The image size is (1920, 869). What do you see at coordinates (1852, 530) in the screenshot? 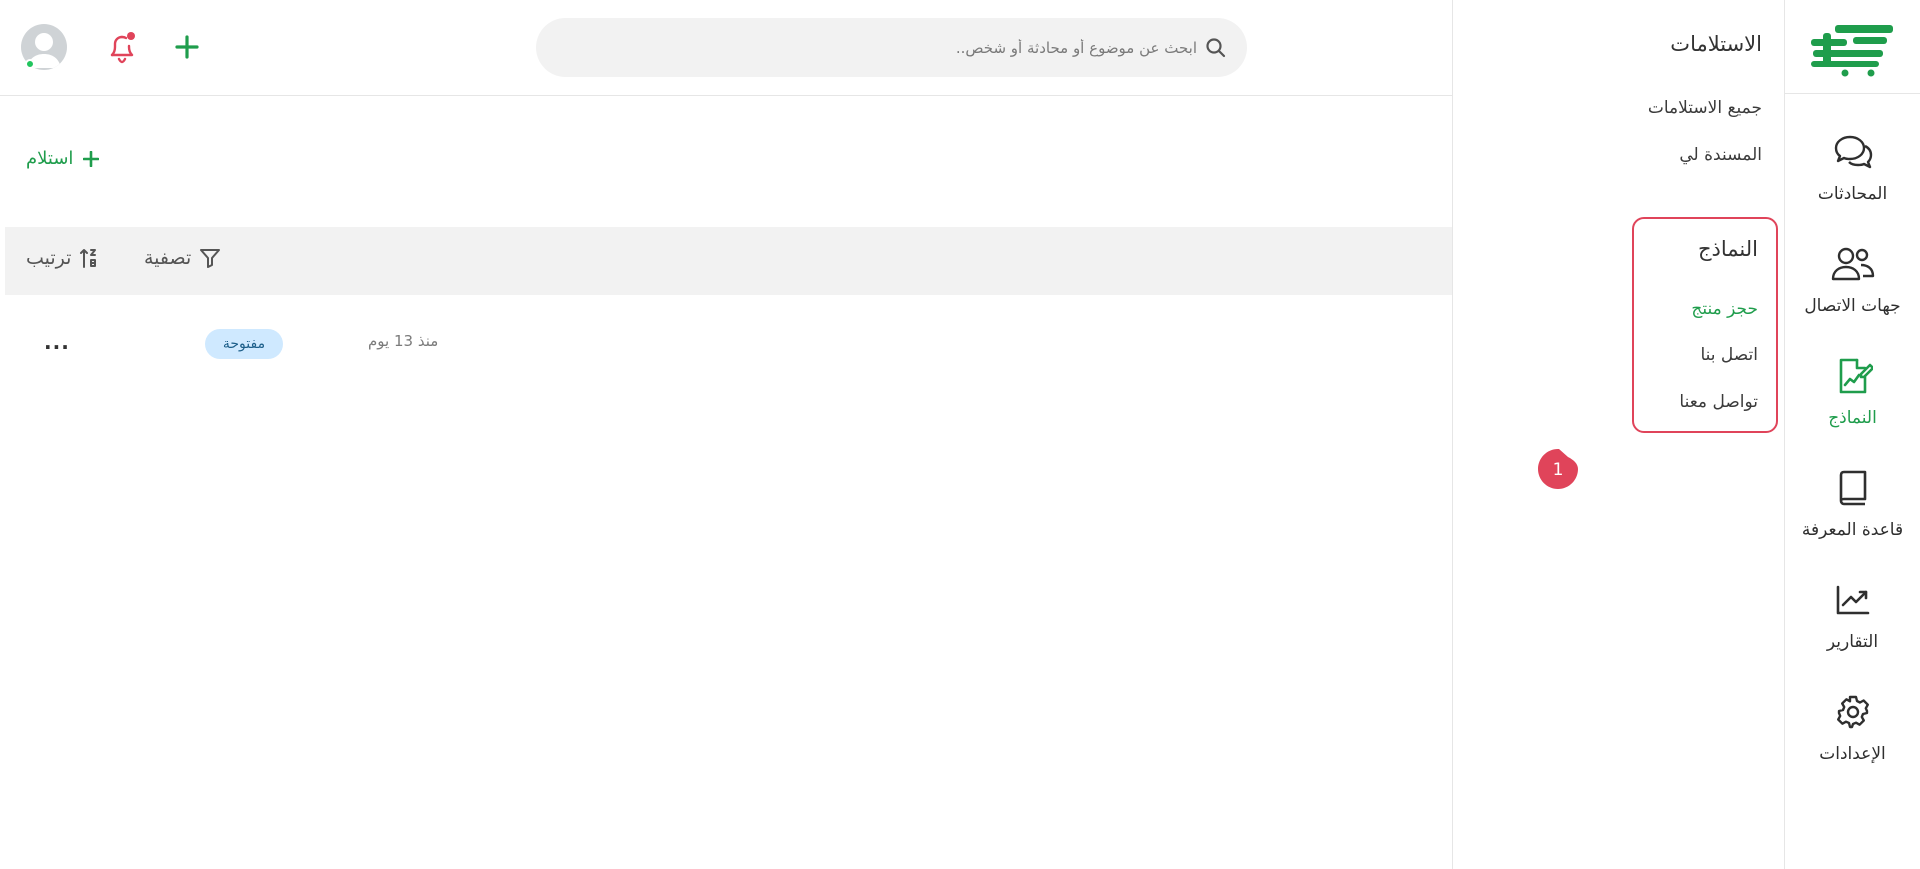
I see `rail-label-knowledge-base: قاعدة المعرفة` at bounding box center [1852, 530].